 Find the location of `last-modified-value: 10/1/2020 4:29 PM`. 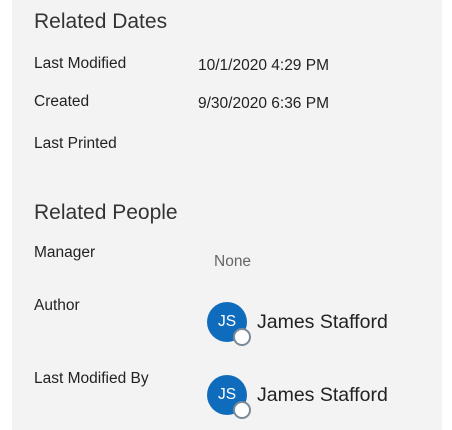

last-modified-value: 10/1/2020 4:29 PM is located at coordinates (263, 65).